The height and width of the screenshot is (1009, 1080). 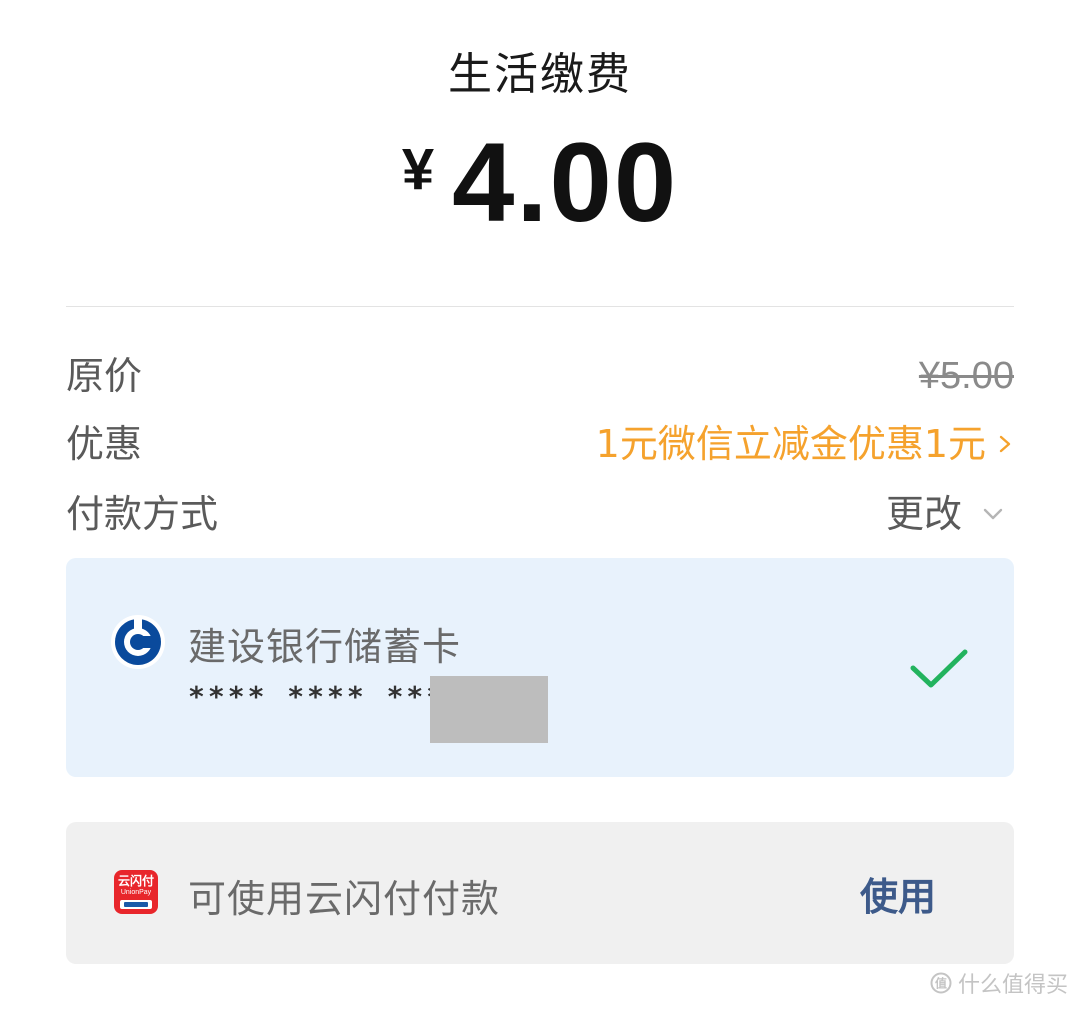 I want to click on unionpay-logo-card-stripe, so click(x=136, y=904).